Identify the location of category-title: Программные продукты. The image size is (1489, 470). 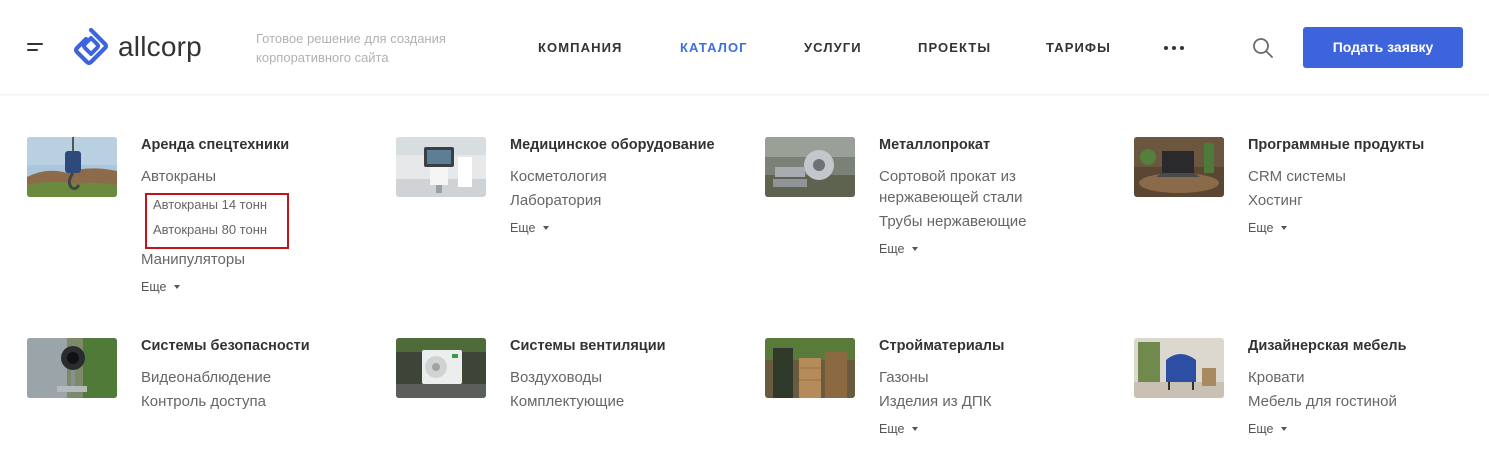
(1336, 145).